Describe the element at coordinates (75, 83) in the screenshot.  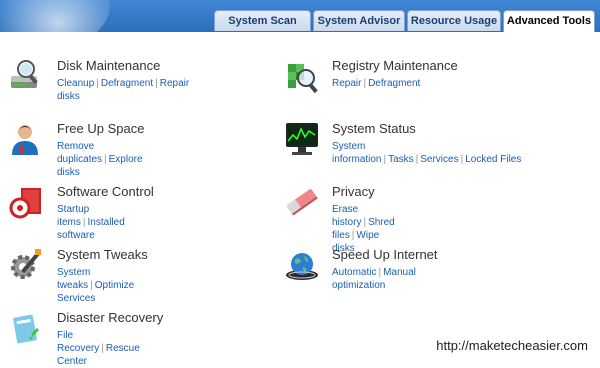
I see `cleanup-link: Cleanup` at that location.